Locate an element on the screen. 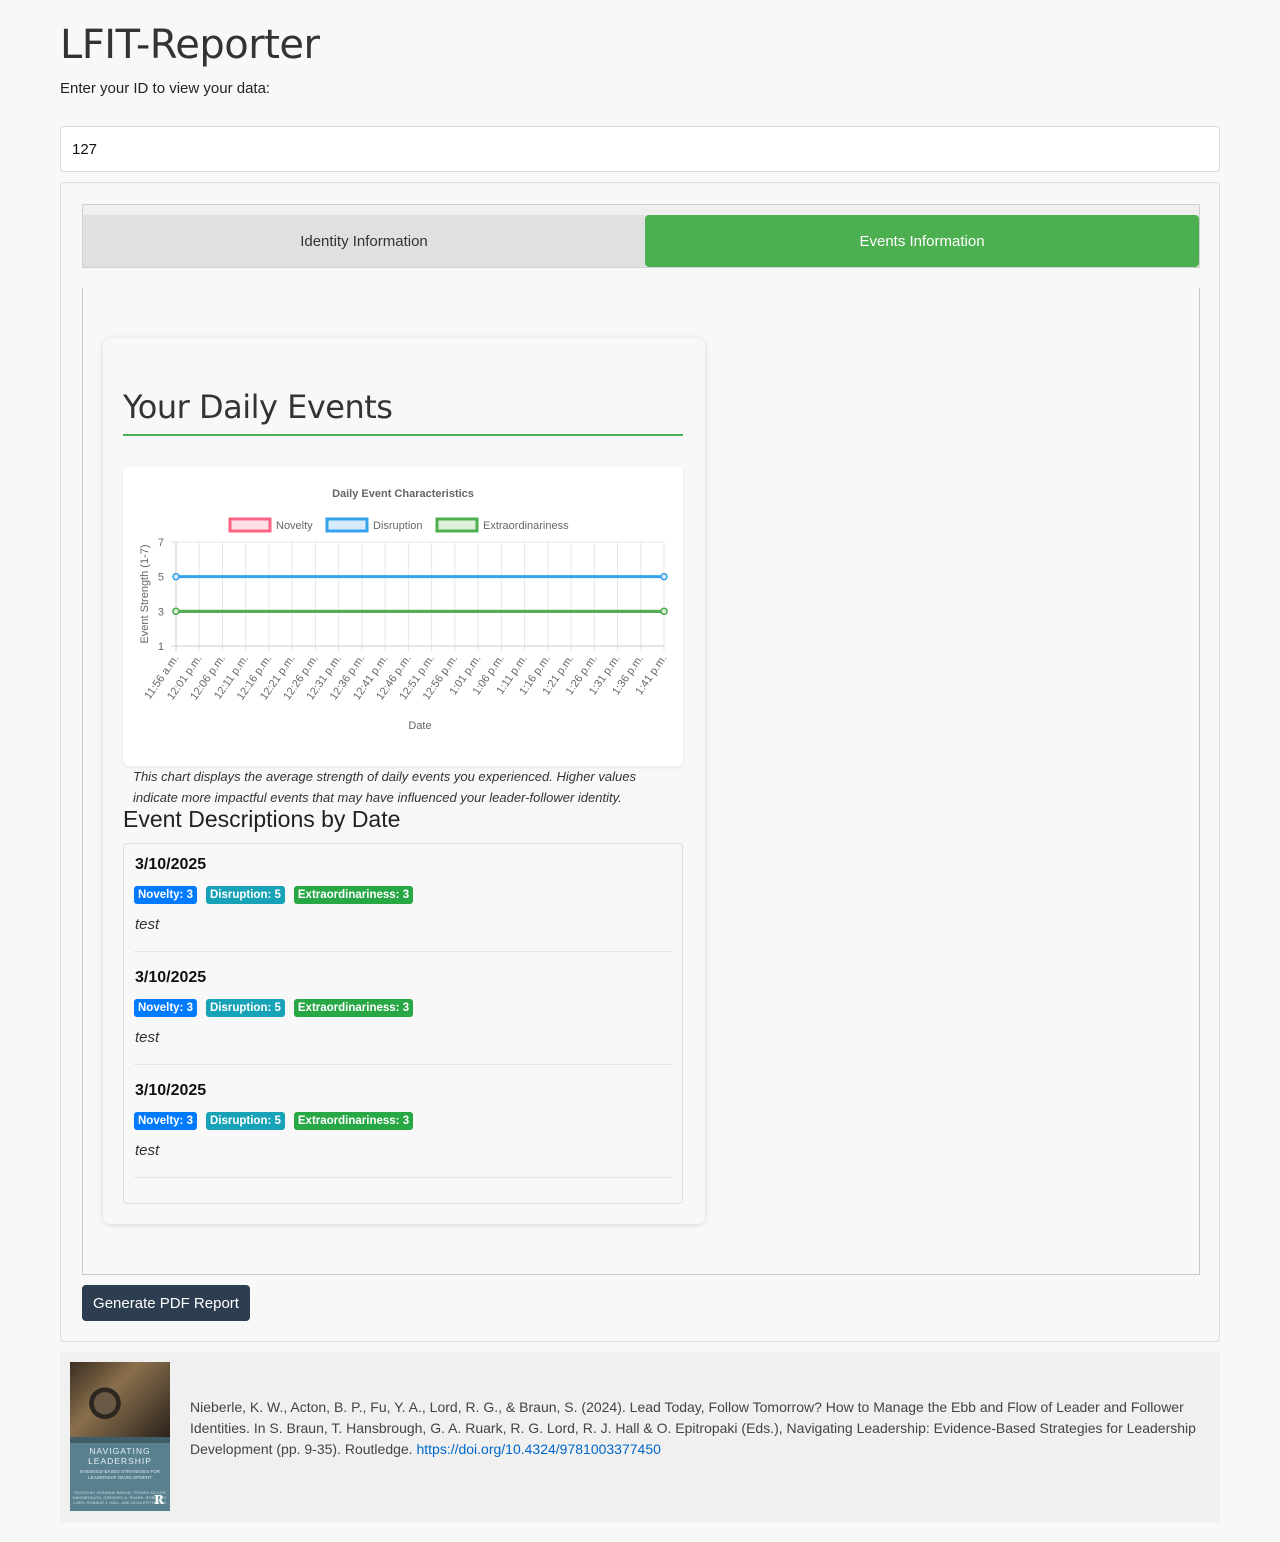  legend-swatch-extraordinariness is located at coordinates (457, 525).